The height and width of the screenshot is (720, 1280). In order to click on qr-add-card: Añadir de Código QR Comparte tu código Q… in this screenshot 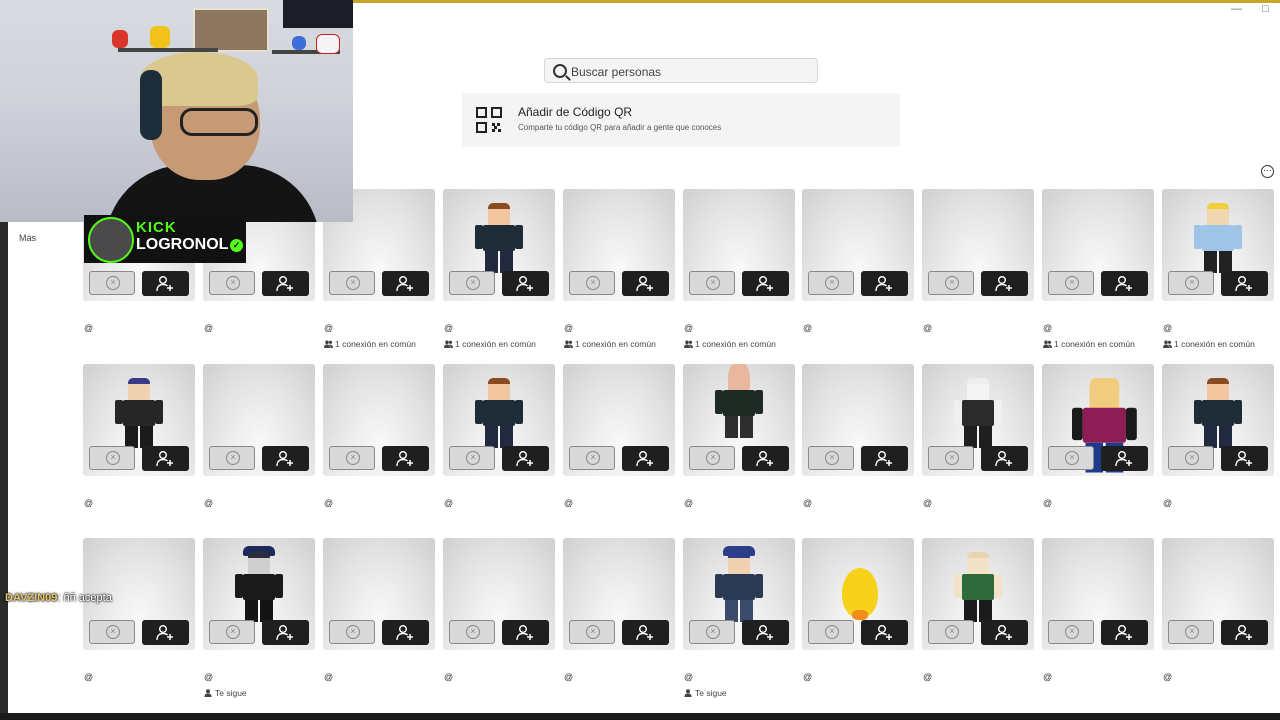, I will do `click(681, 120)`.